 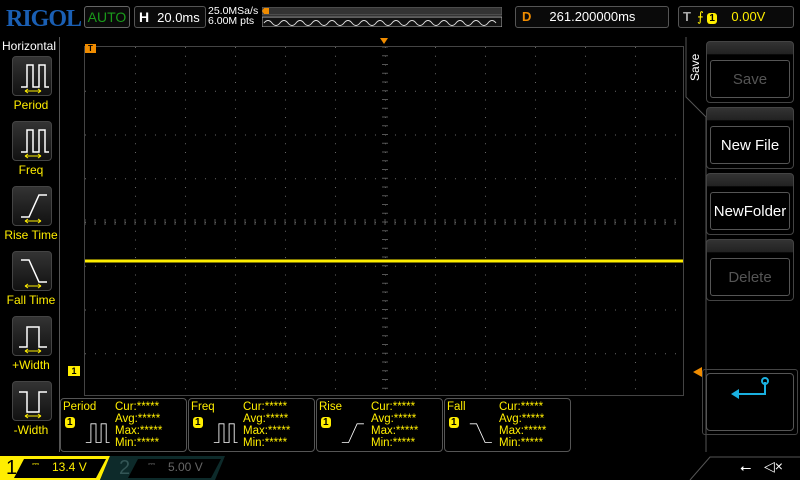 I want to click on ch1-scale: 13.4 V, so click(x=69, y=467).